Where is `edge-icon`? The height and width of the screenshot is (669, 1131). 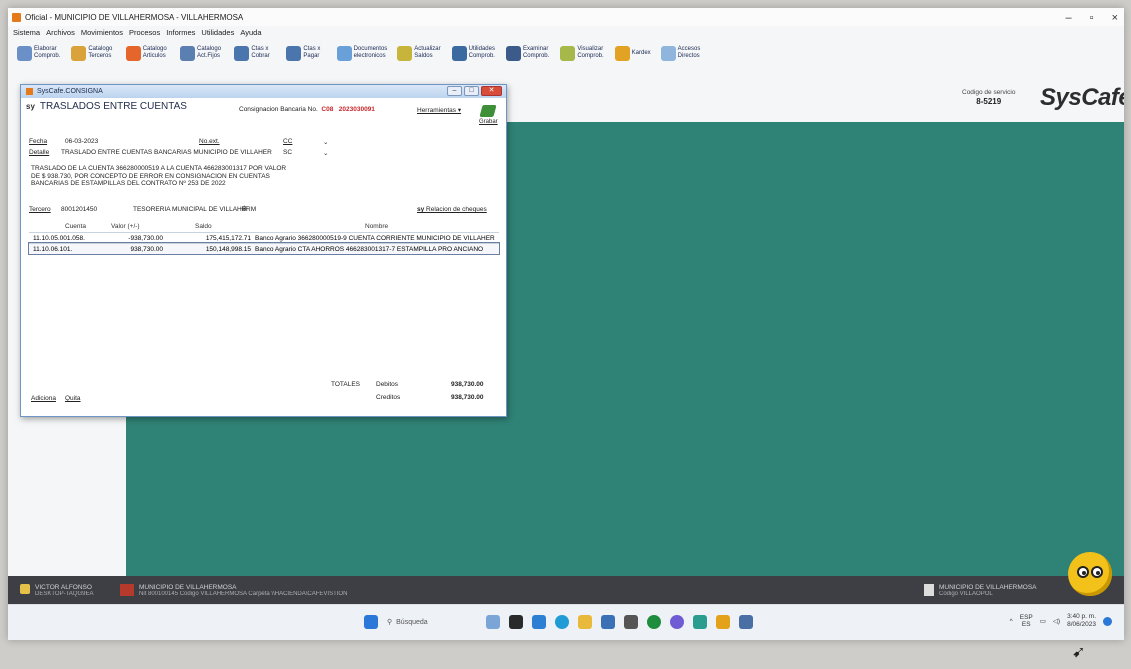 edge-icon is located at coordinates (539, 622).